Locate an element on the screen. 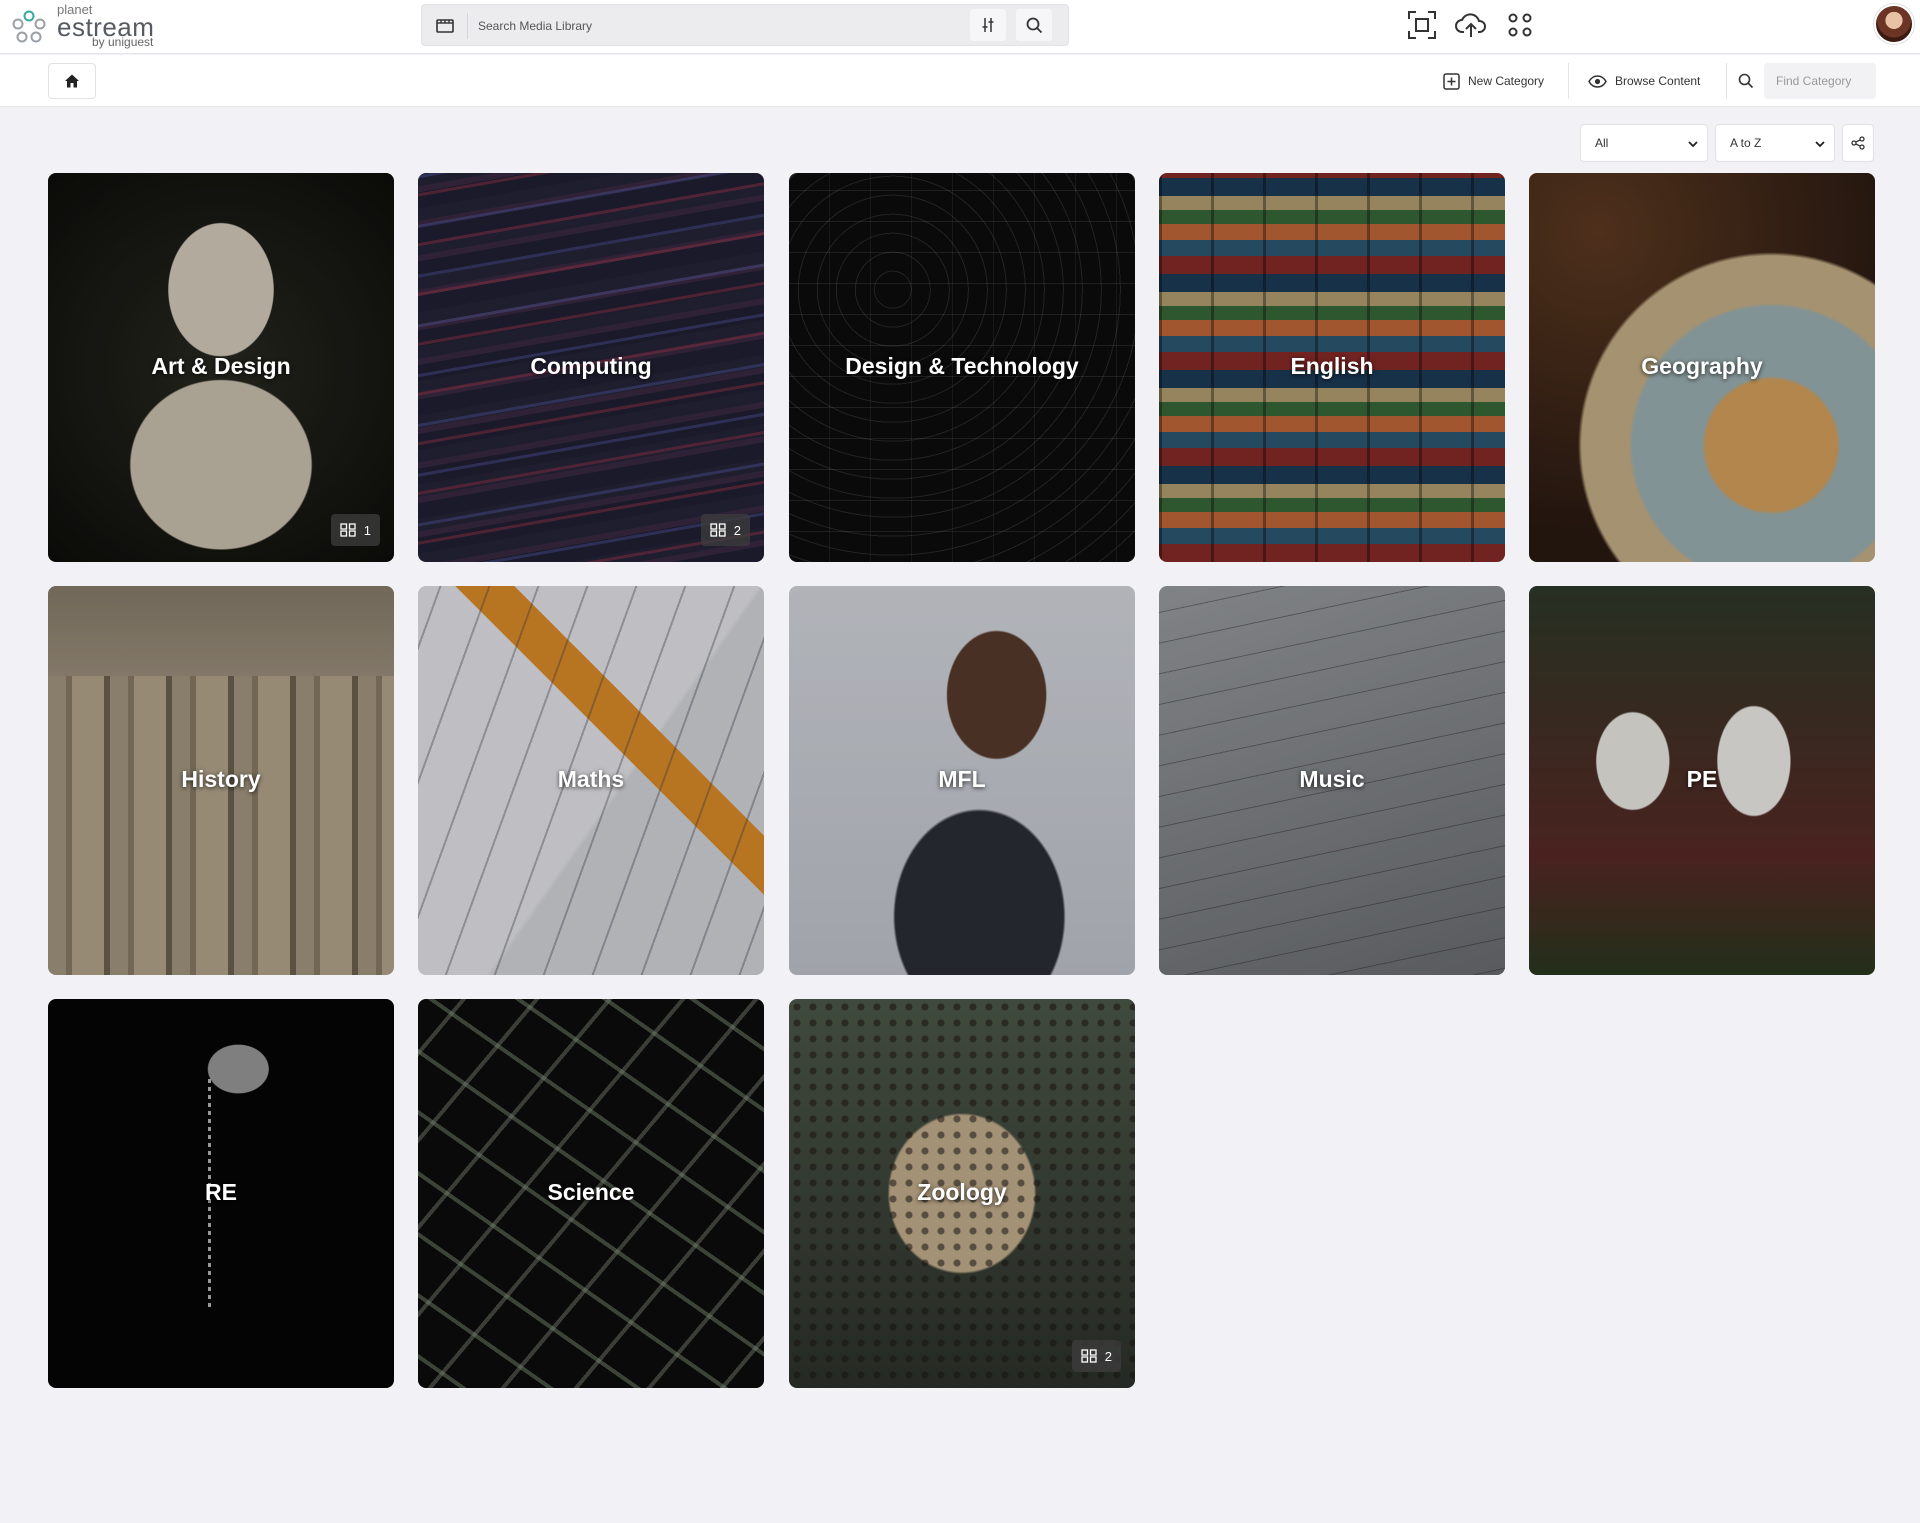  category-title: English is located at coordinates (1332, 366).